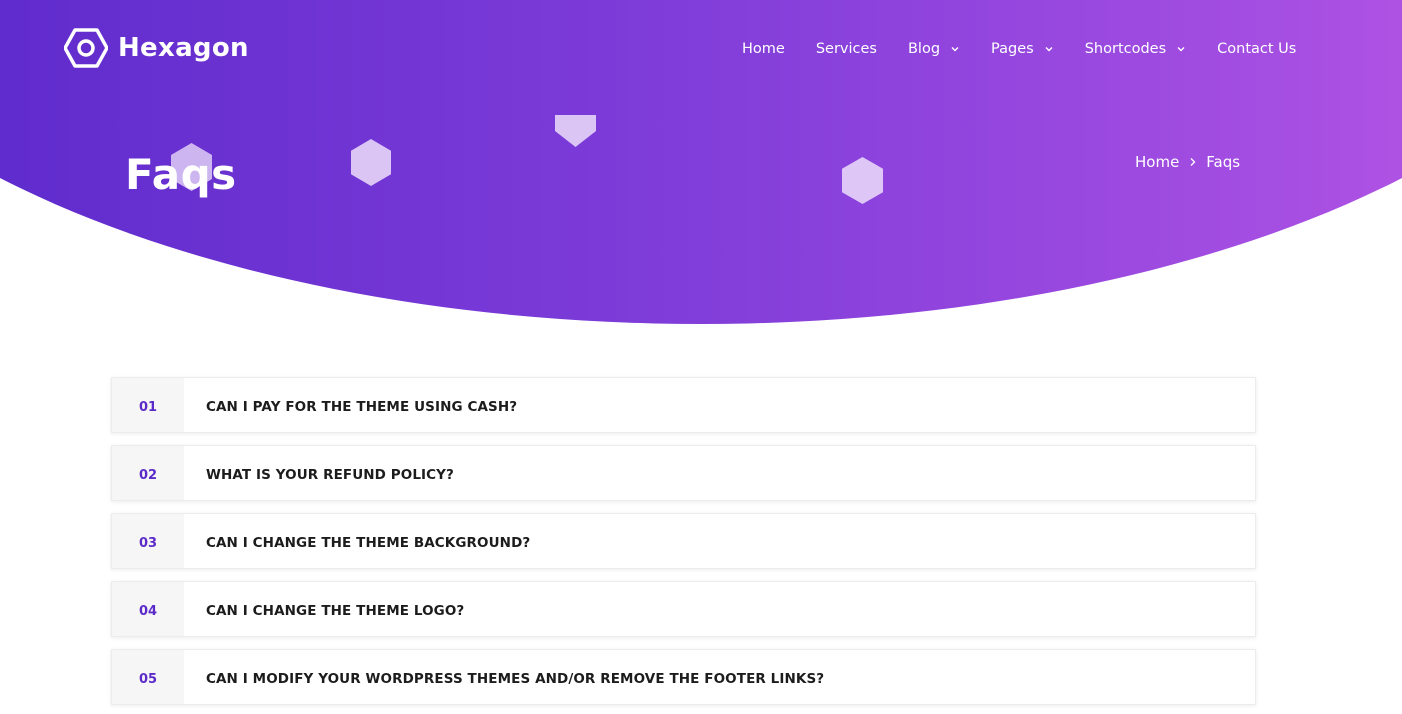 This screenshot has width=1402, height=714. What do you see at coordinates (924, 49) in the screenshot?
I see `nav-item-label: Blog` at bounding box center [924, 49].